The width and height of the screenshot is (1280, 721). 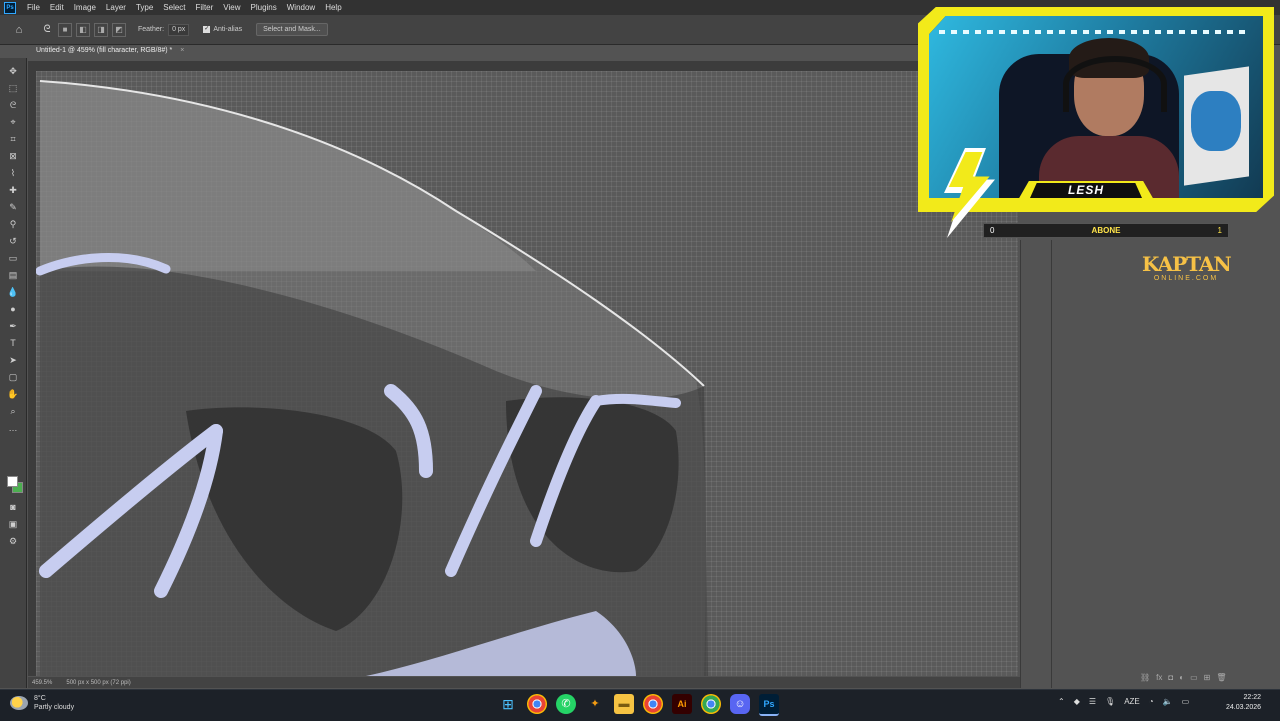 What do you see at coordinates (624, 704) in the screenshot?
I see `file-explorer-icon: ▬` at bounding box center [624, 704].